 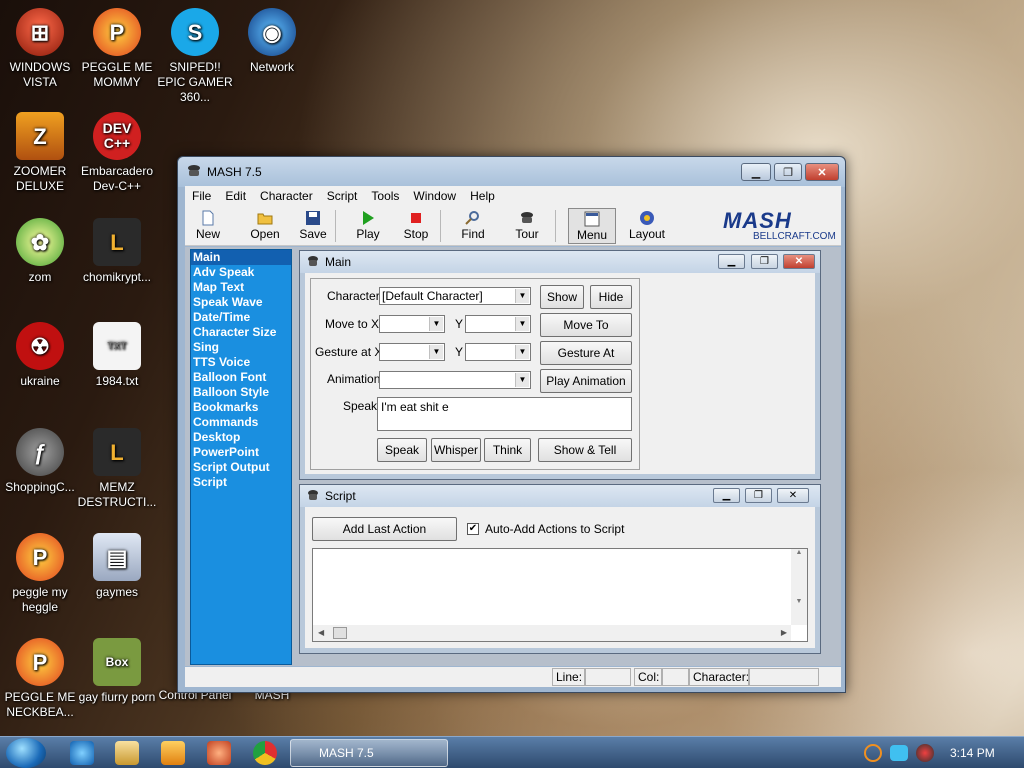 What do you see at coordinates (241, 317) in the screenshot?
I see `feature-item-date-time: Date/Time` at bounding box center [241, 317].